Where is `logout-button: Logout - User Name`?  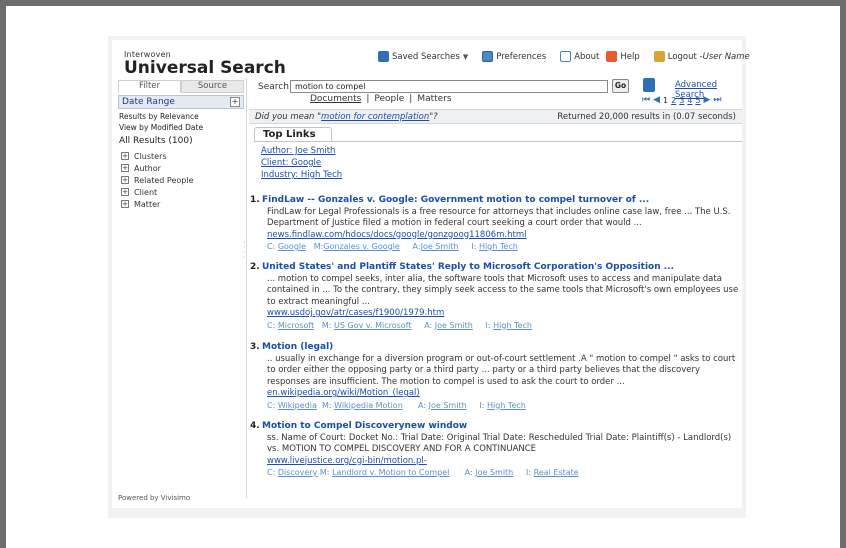
logout-button: Logout - User Name is located at coordinates (701, 56).